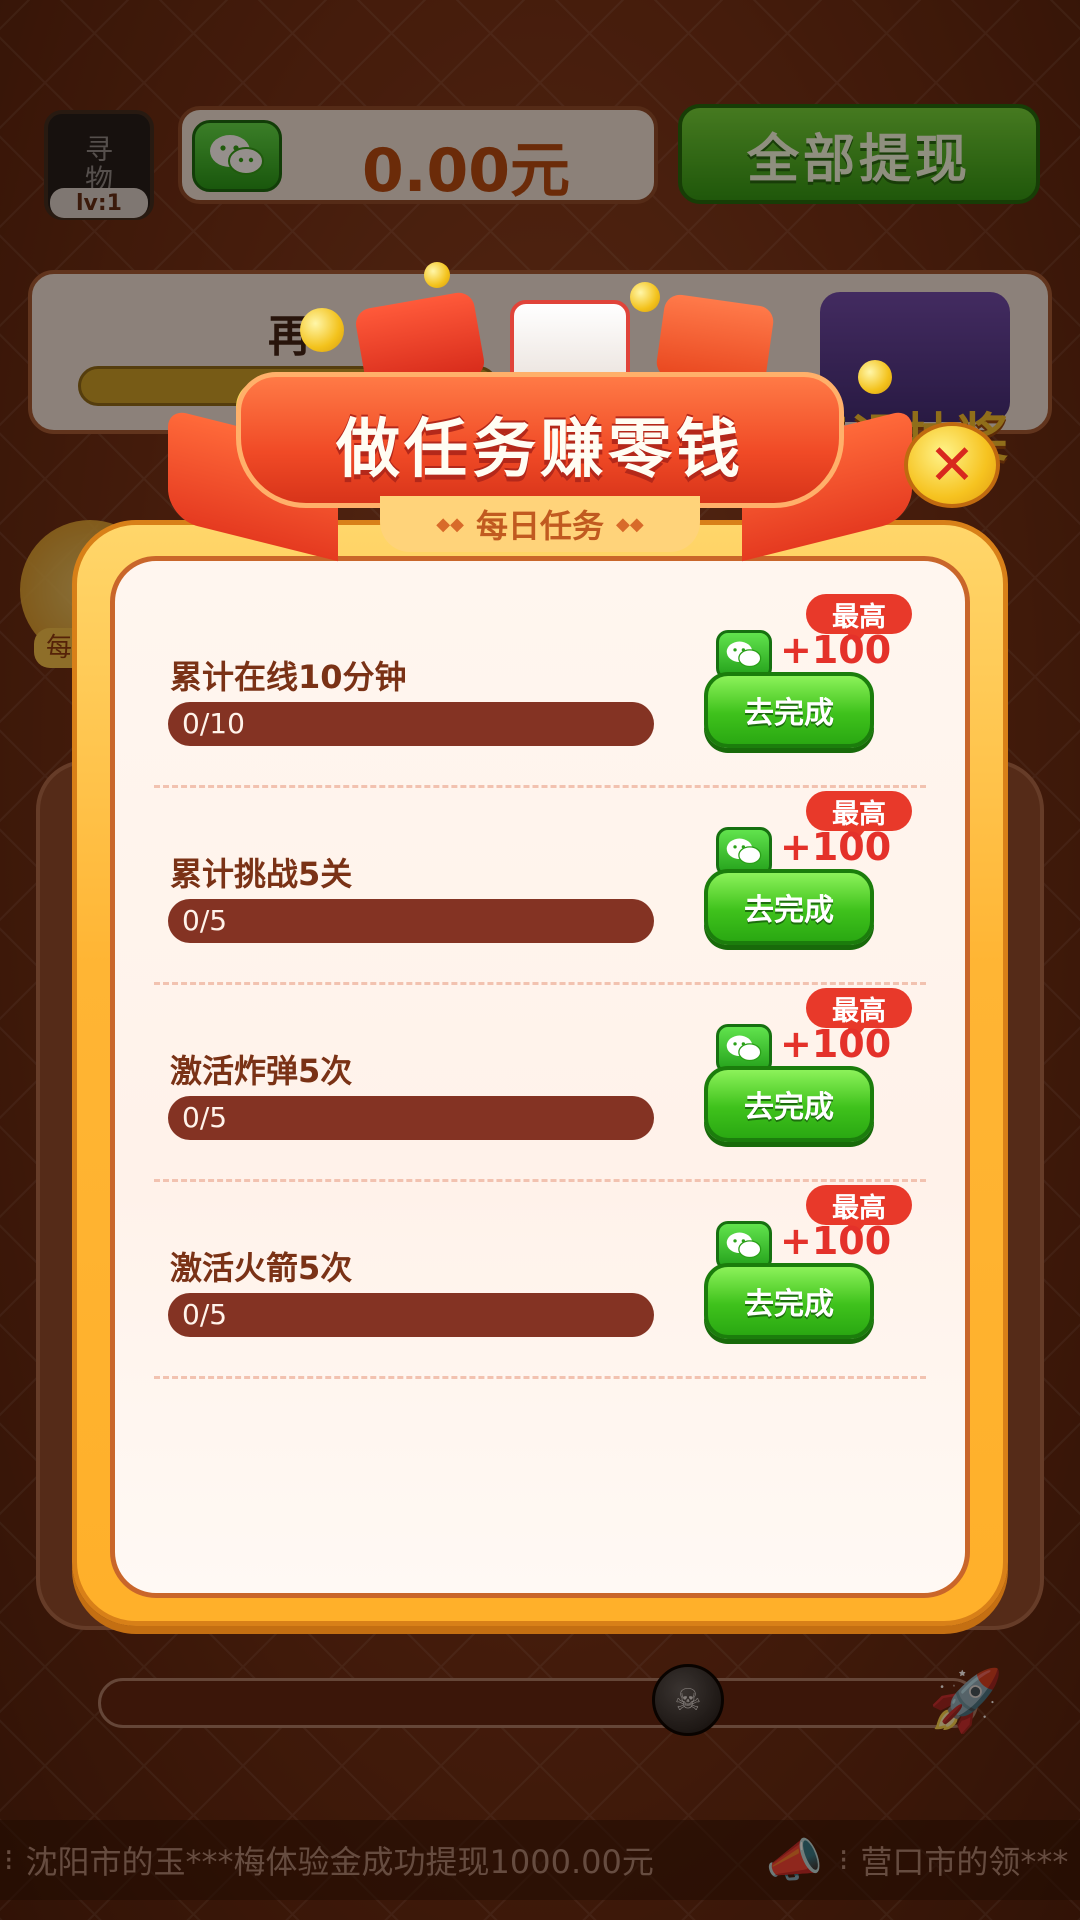  I want to click on close-icon: ✕, so click(952, 465).